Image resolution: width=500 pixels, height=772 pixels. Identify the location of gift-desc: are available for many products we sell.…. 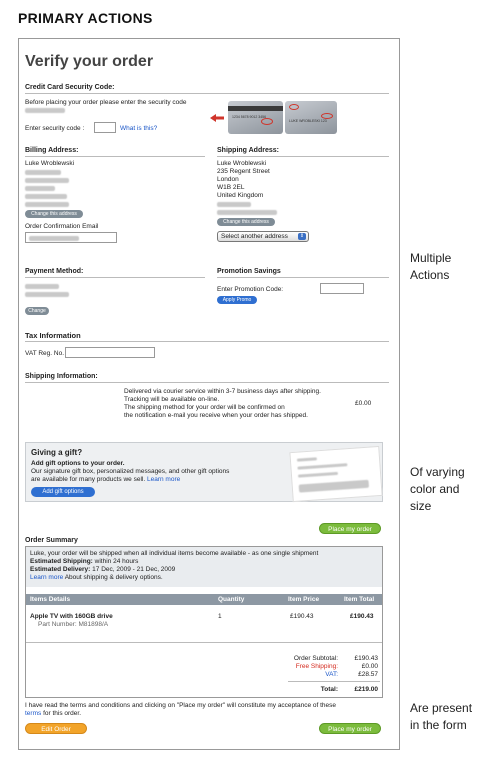
(105, 480).